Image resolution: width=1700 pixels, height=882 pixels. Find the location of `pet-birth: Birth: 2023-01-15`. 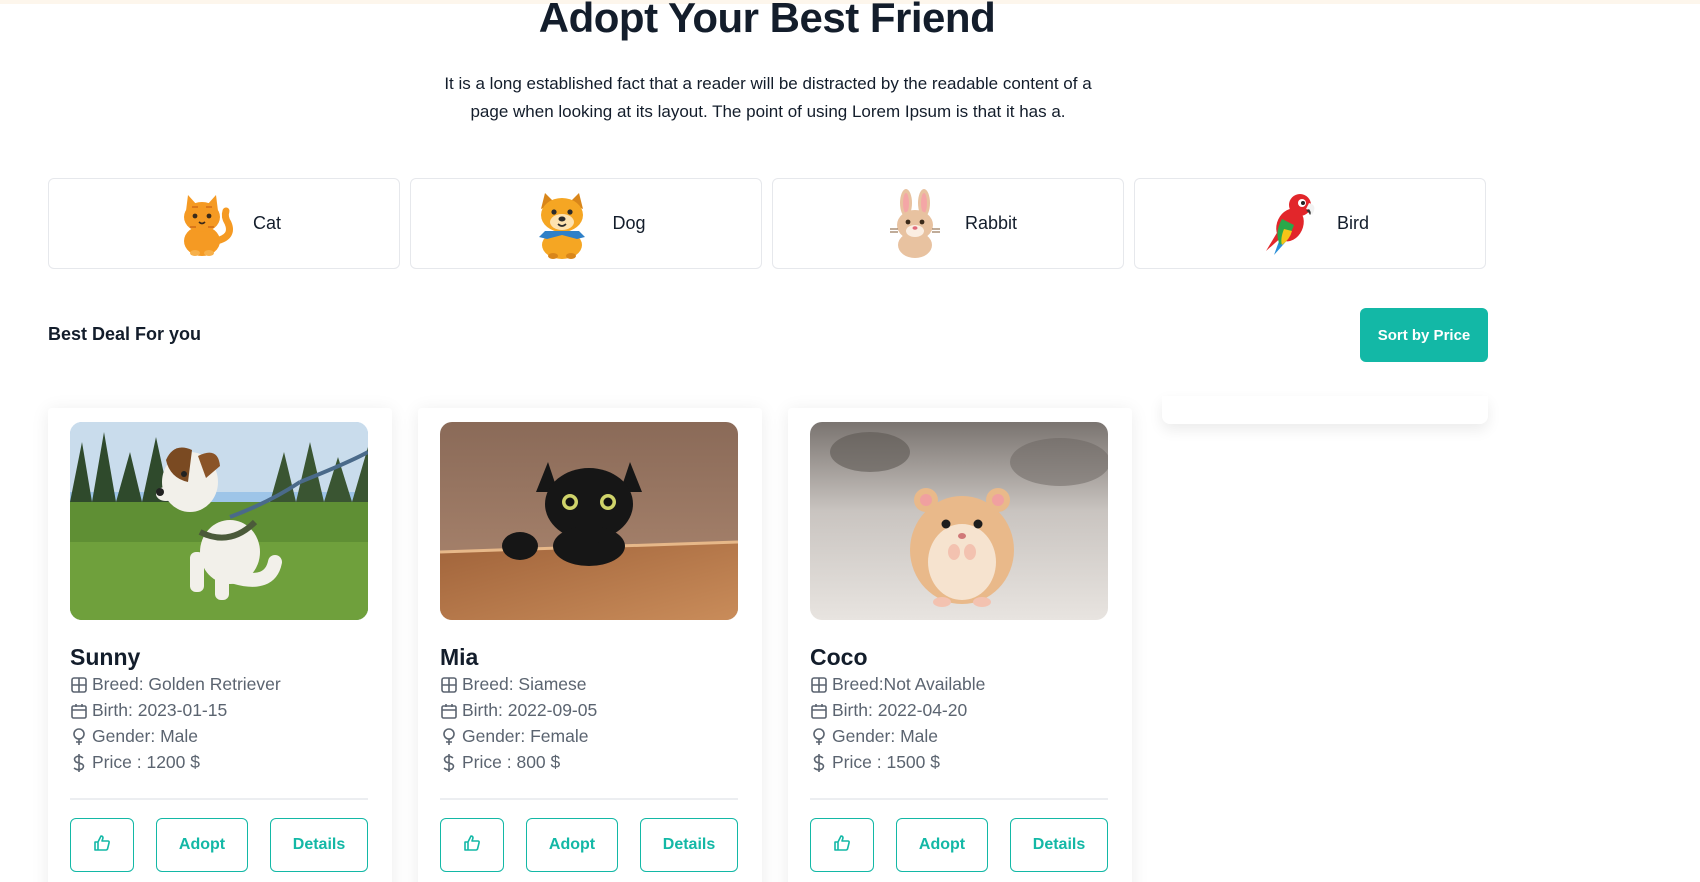

pet-birth: Birth: 2023-01-15 is located at coordinates (148, 710).